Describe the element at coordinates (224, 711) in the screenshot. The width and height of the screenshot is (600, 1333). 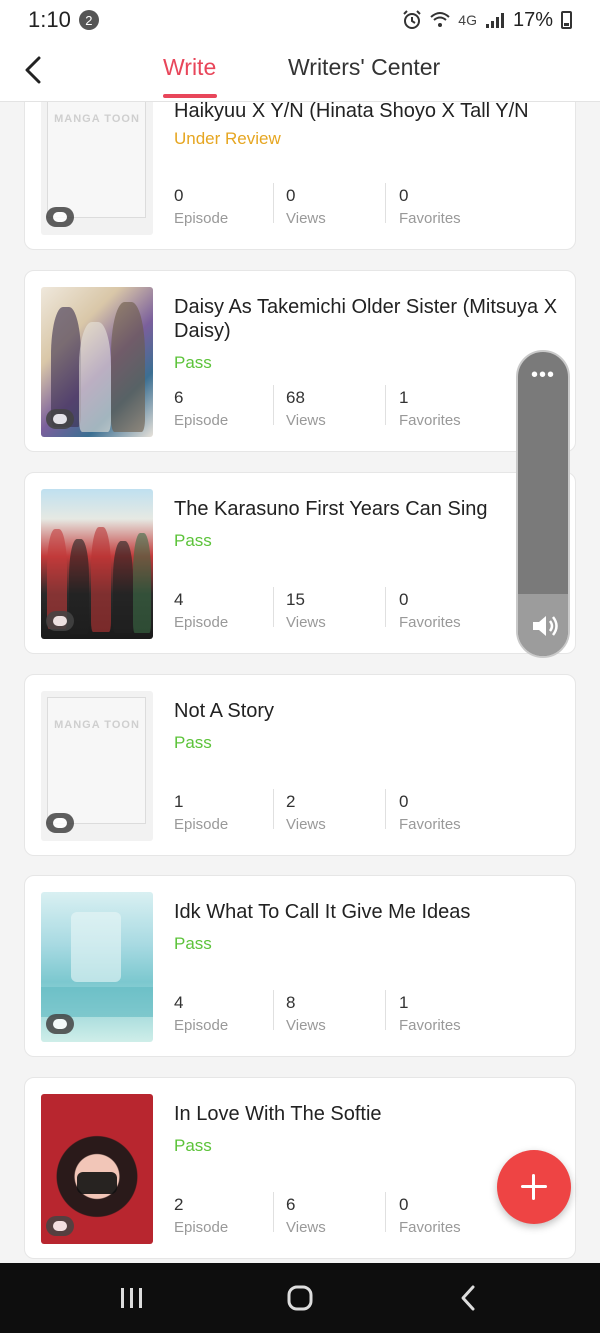
I see `story-title: Not A Story` at that location.